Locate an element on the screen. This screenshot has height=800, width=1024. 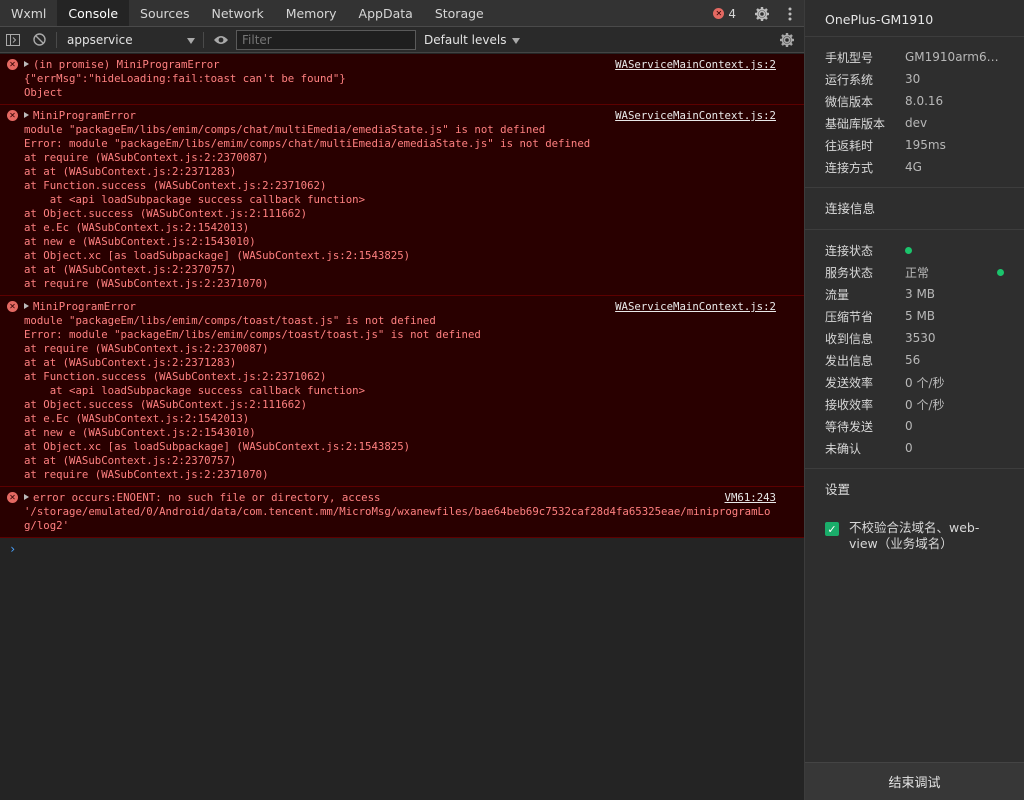
clear-console-icon is located at coordinates (39, 40).